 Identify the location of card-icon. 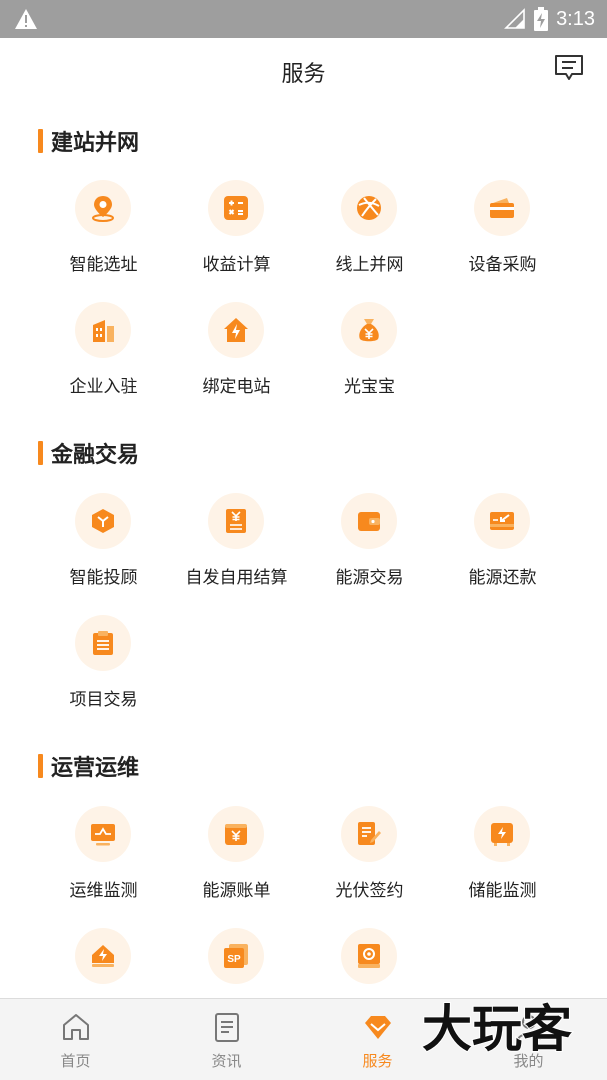
(502, 208).